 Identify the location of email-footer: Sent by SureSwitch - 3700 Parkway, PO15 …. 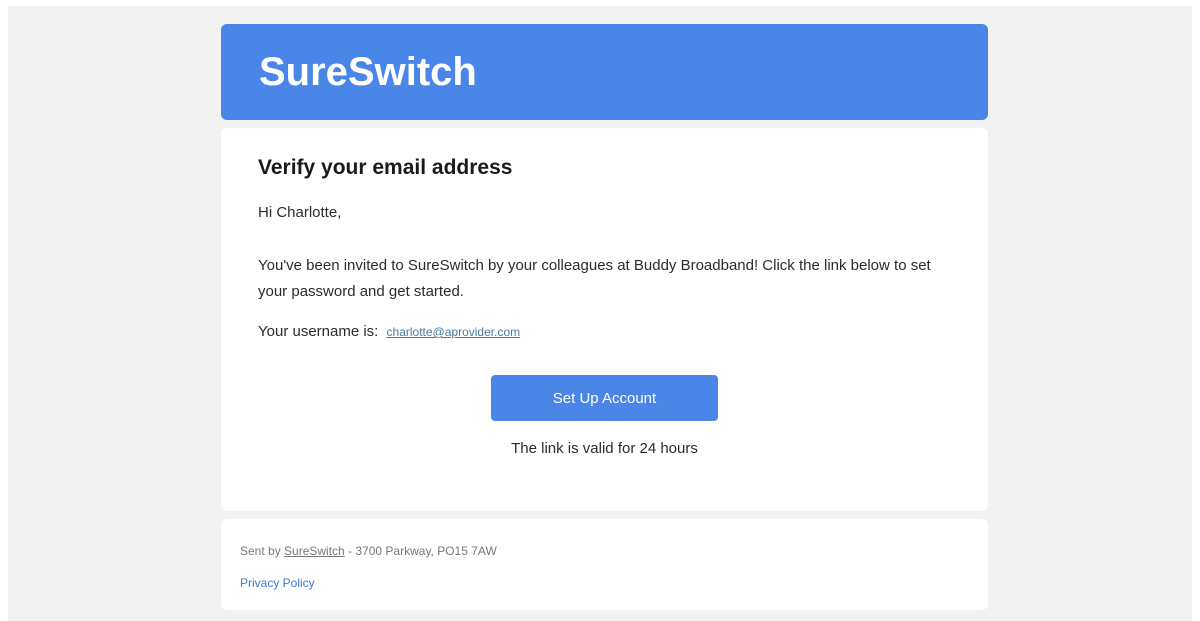
(604, 564).